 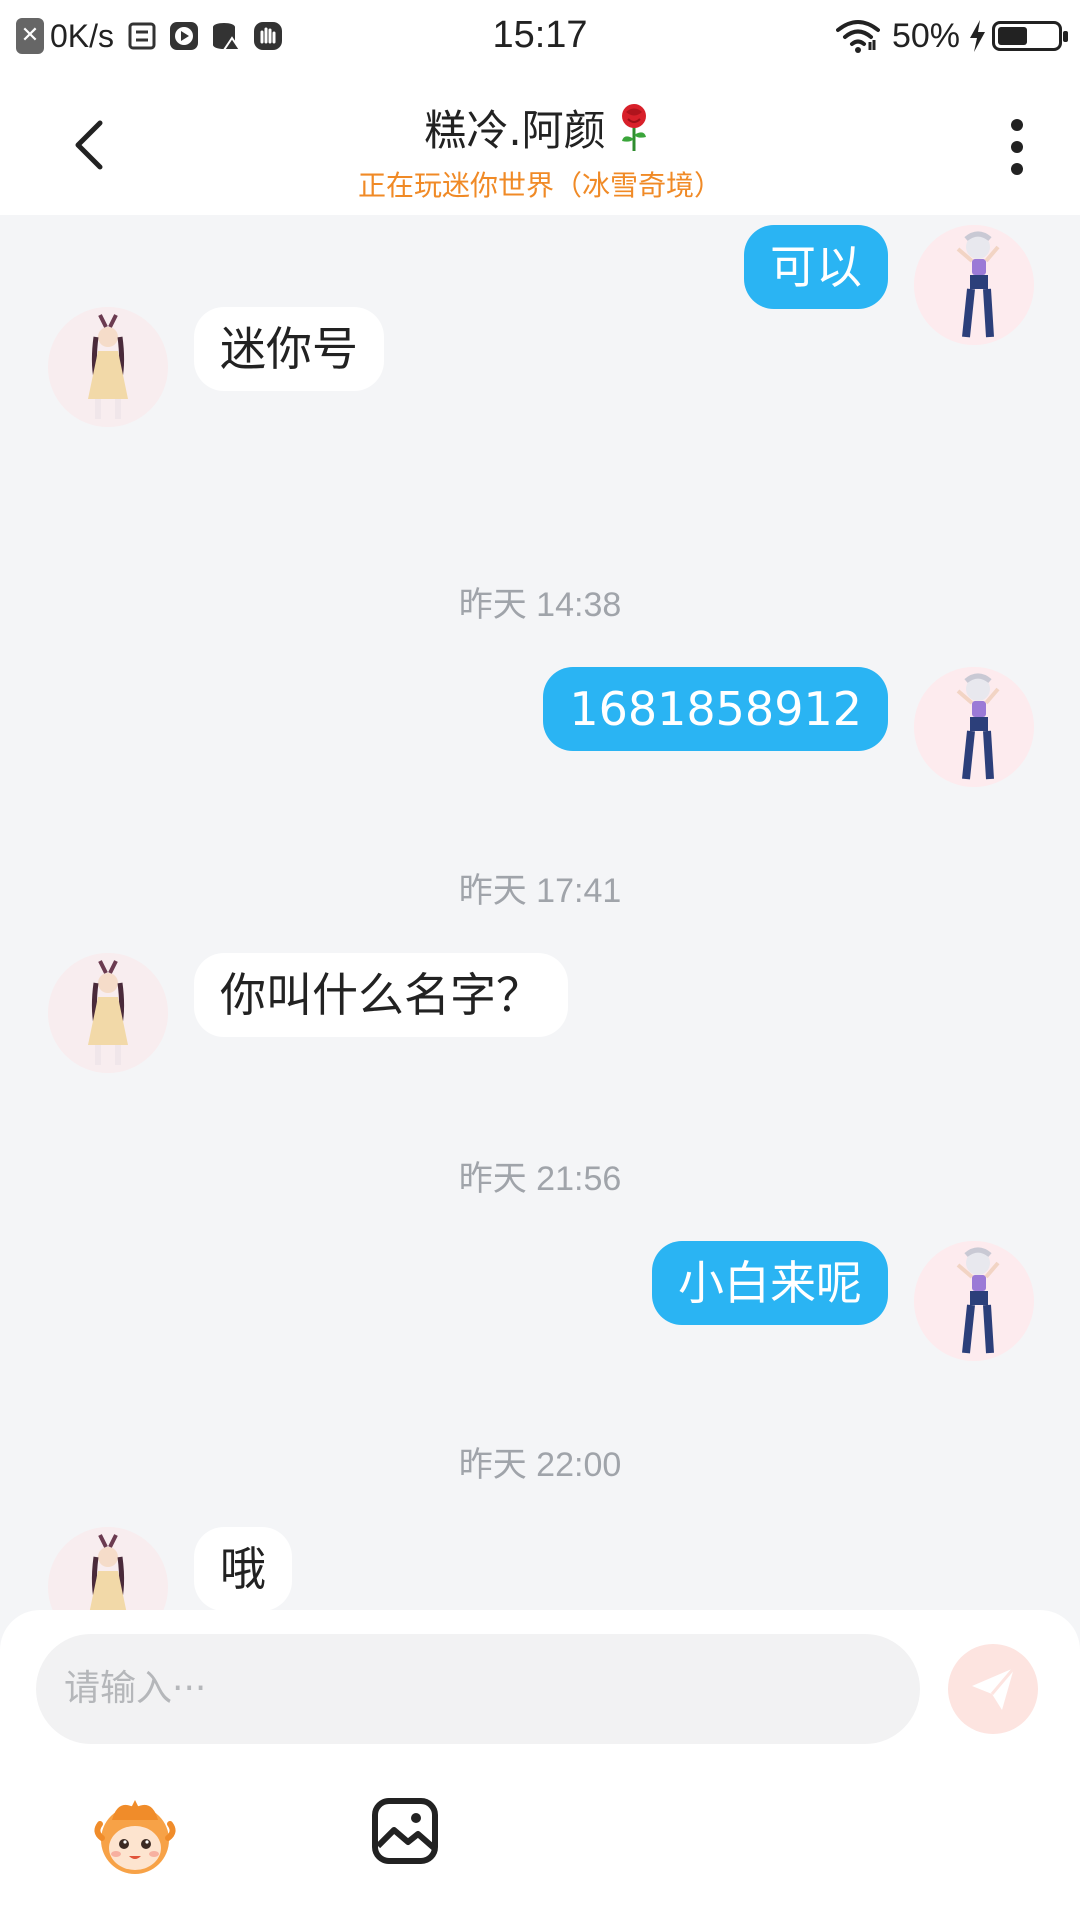 I want to click on contact-status: 正在玩迷你世界（冰雪奇境）, so click(x=539, y=185).